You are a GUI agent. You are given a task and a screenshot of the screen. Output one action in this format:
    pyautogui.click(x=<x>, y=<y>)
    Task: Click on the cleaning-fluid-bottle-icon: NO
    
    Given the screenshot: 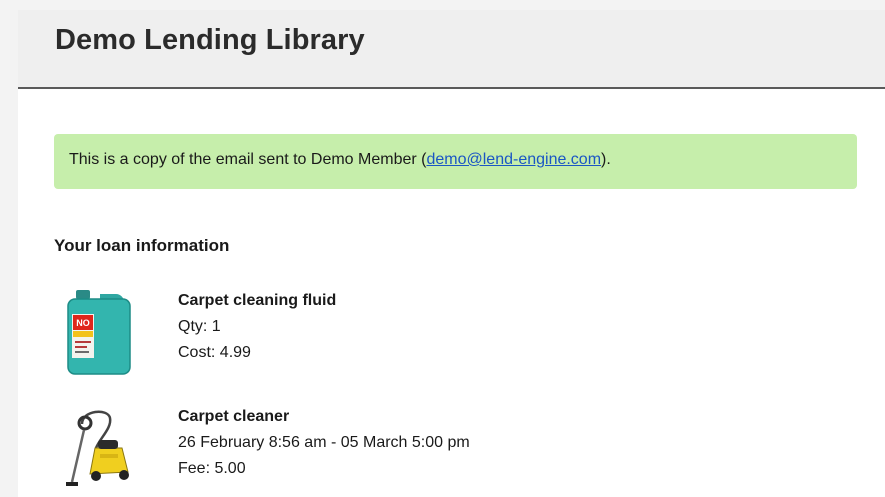 What is the action you would take?
    pyautogui.click(x=99, y=332)
    